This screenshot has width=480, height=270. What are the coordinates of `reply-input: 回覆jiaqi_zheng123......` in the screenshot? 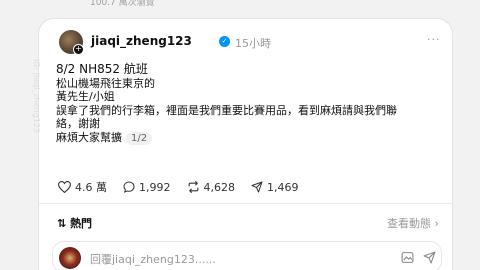 It's located at (153, 259).